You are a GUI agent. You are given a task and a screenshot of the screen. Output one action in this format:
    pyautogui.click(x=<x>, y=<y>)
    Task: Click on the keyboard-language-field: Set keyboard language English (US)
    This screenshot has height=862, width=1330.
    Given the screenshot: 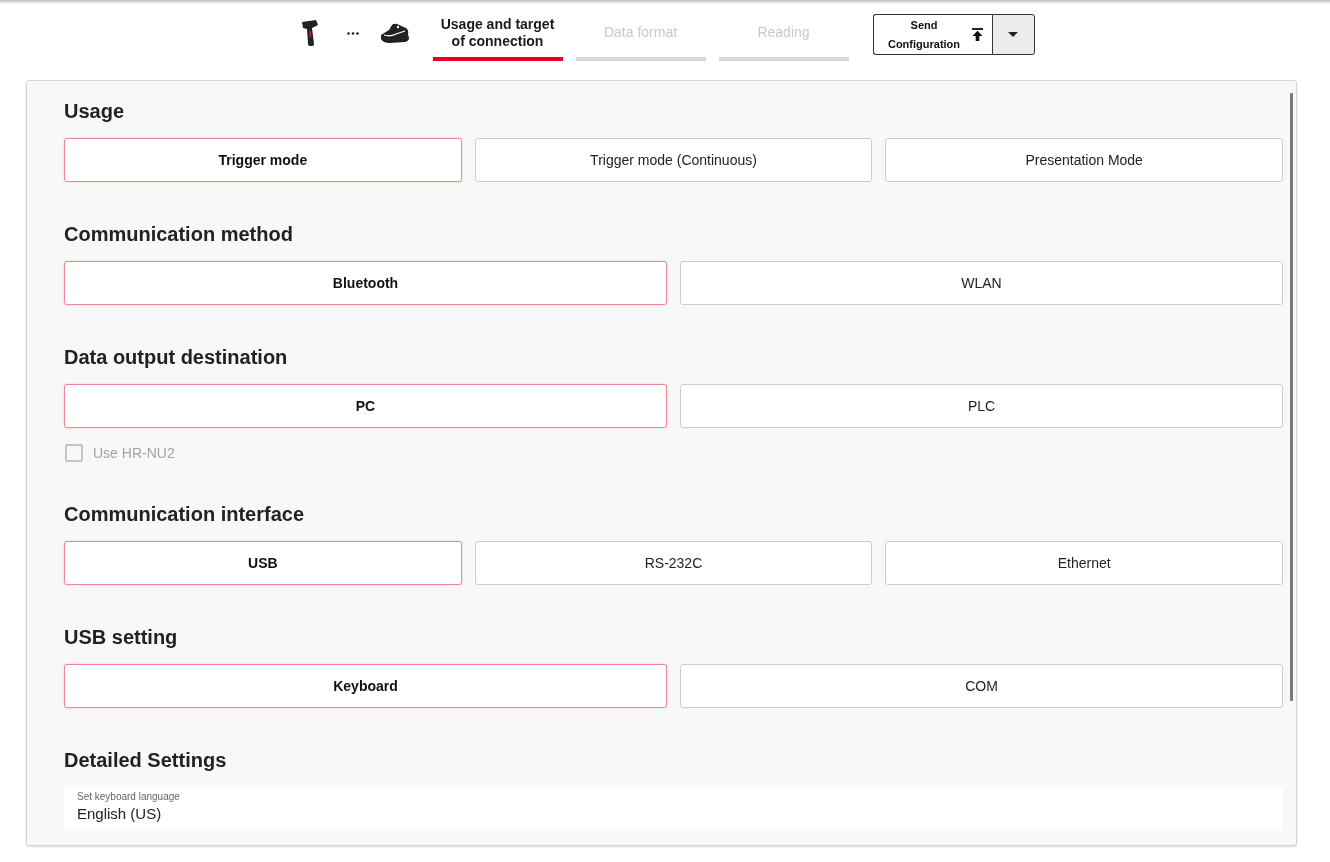 What is the action you would take?
    pyautogui.click(x=673, y=809)
    